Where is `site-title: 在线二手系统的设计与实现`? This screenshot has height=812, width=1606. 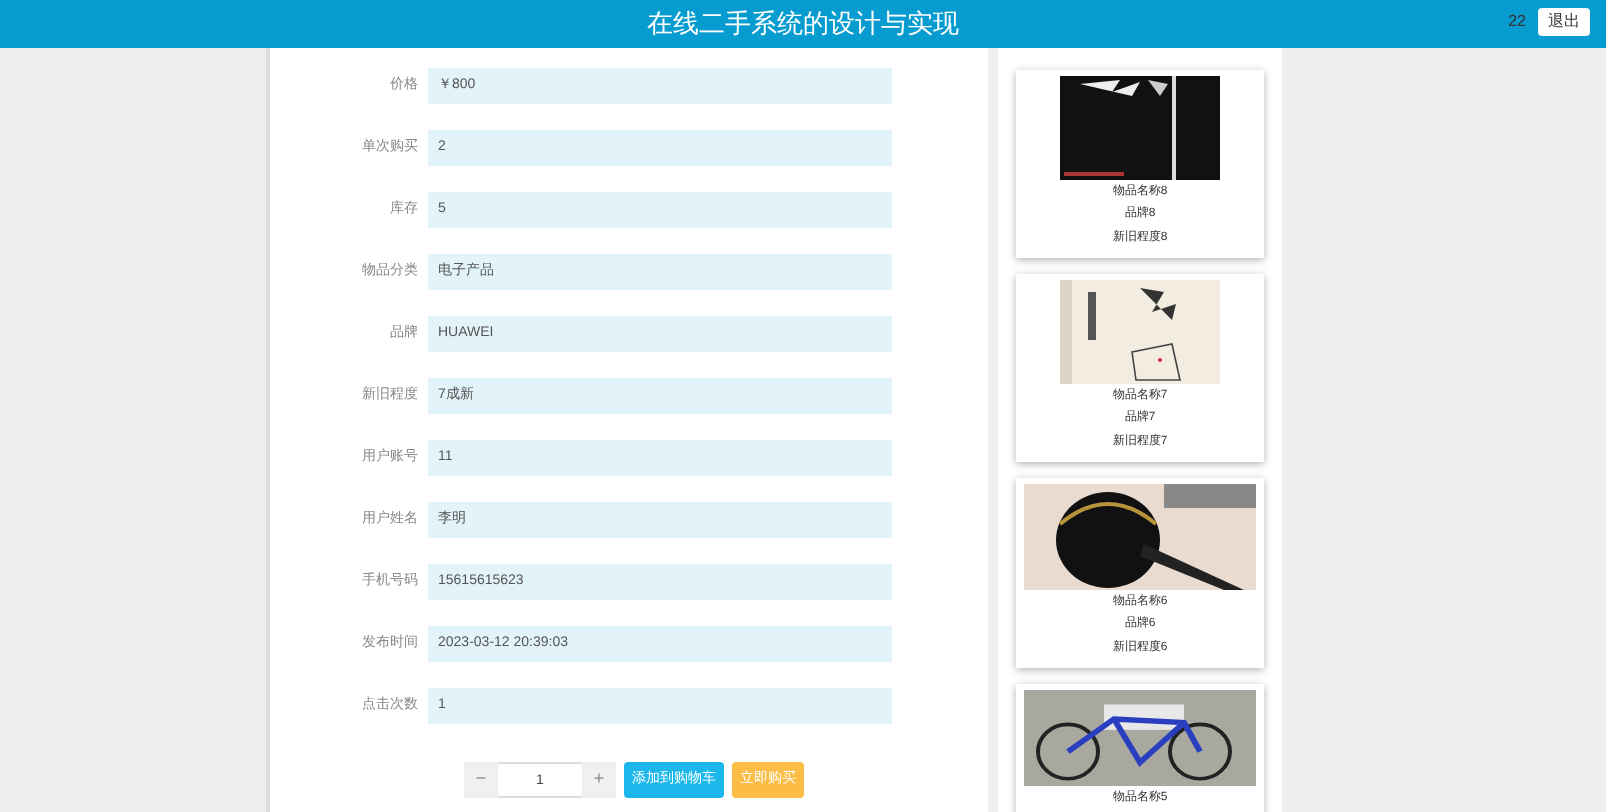
site-title: 在线二手系统的设计与实现 is located at coordinates (803, 24).